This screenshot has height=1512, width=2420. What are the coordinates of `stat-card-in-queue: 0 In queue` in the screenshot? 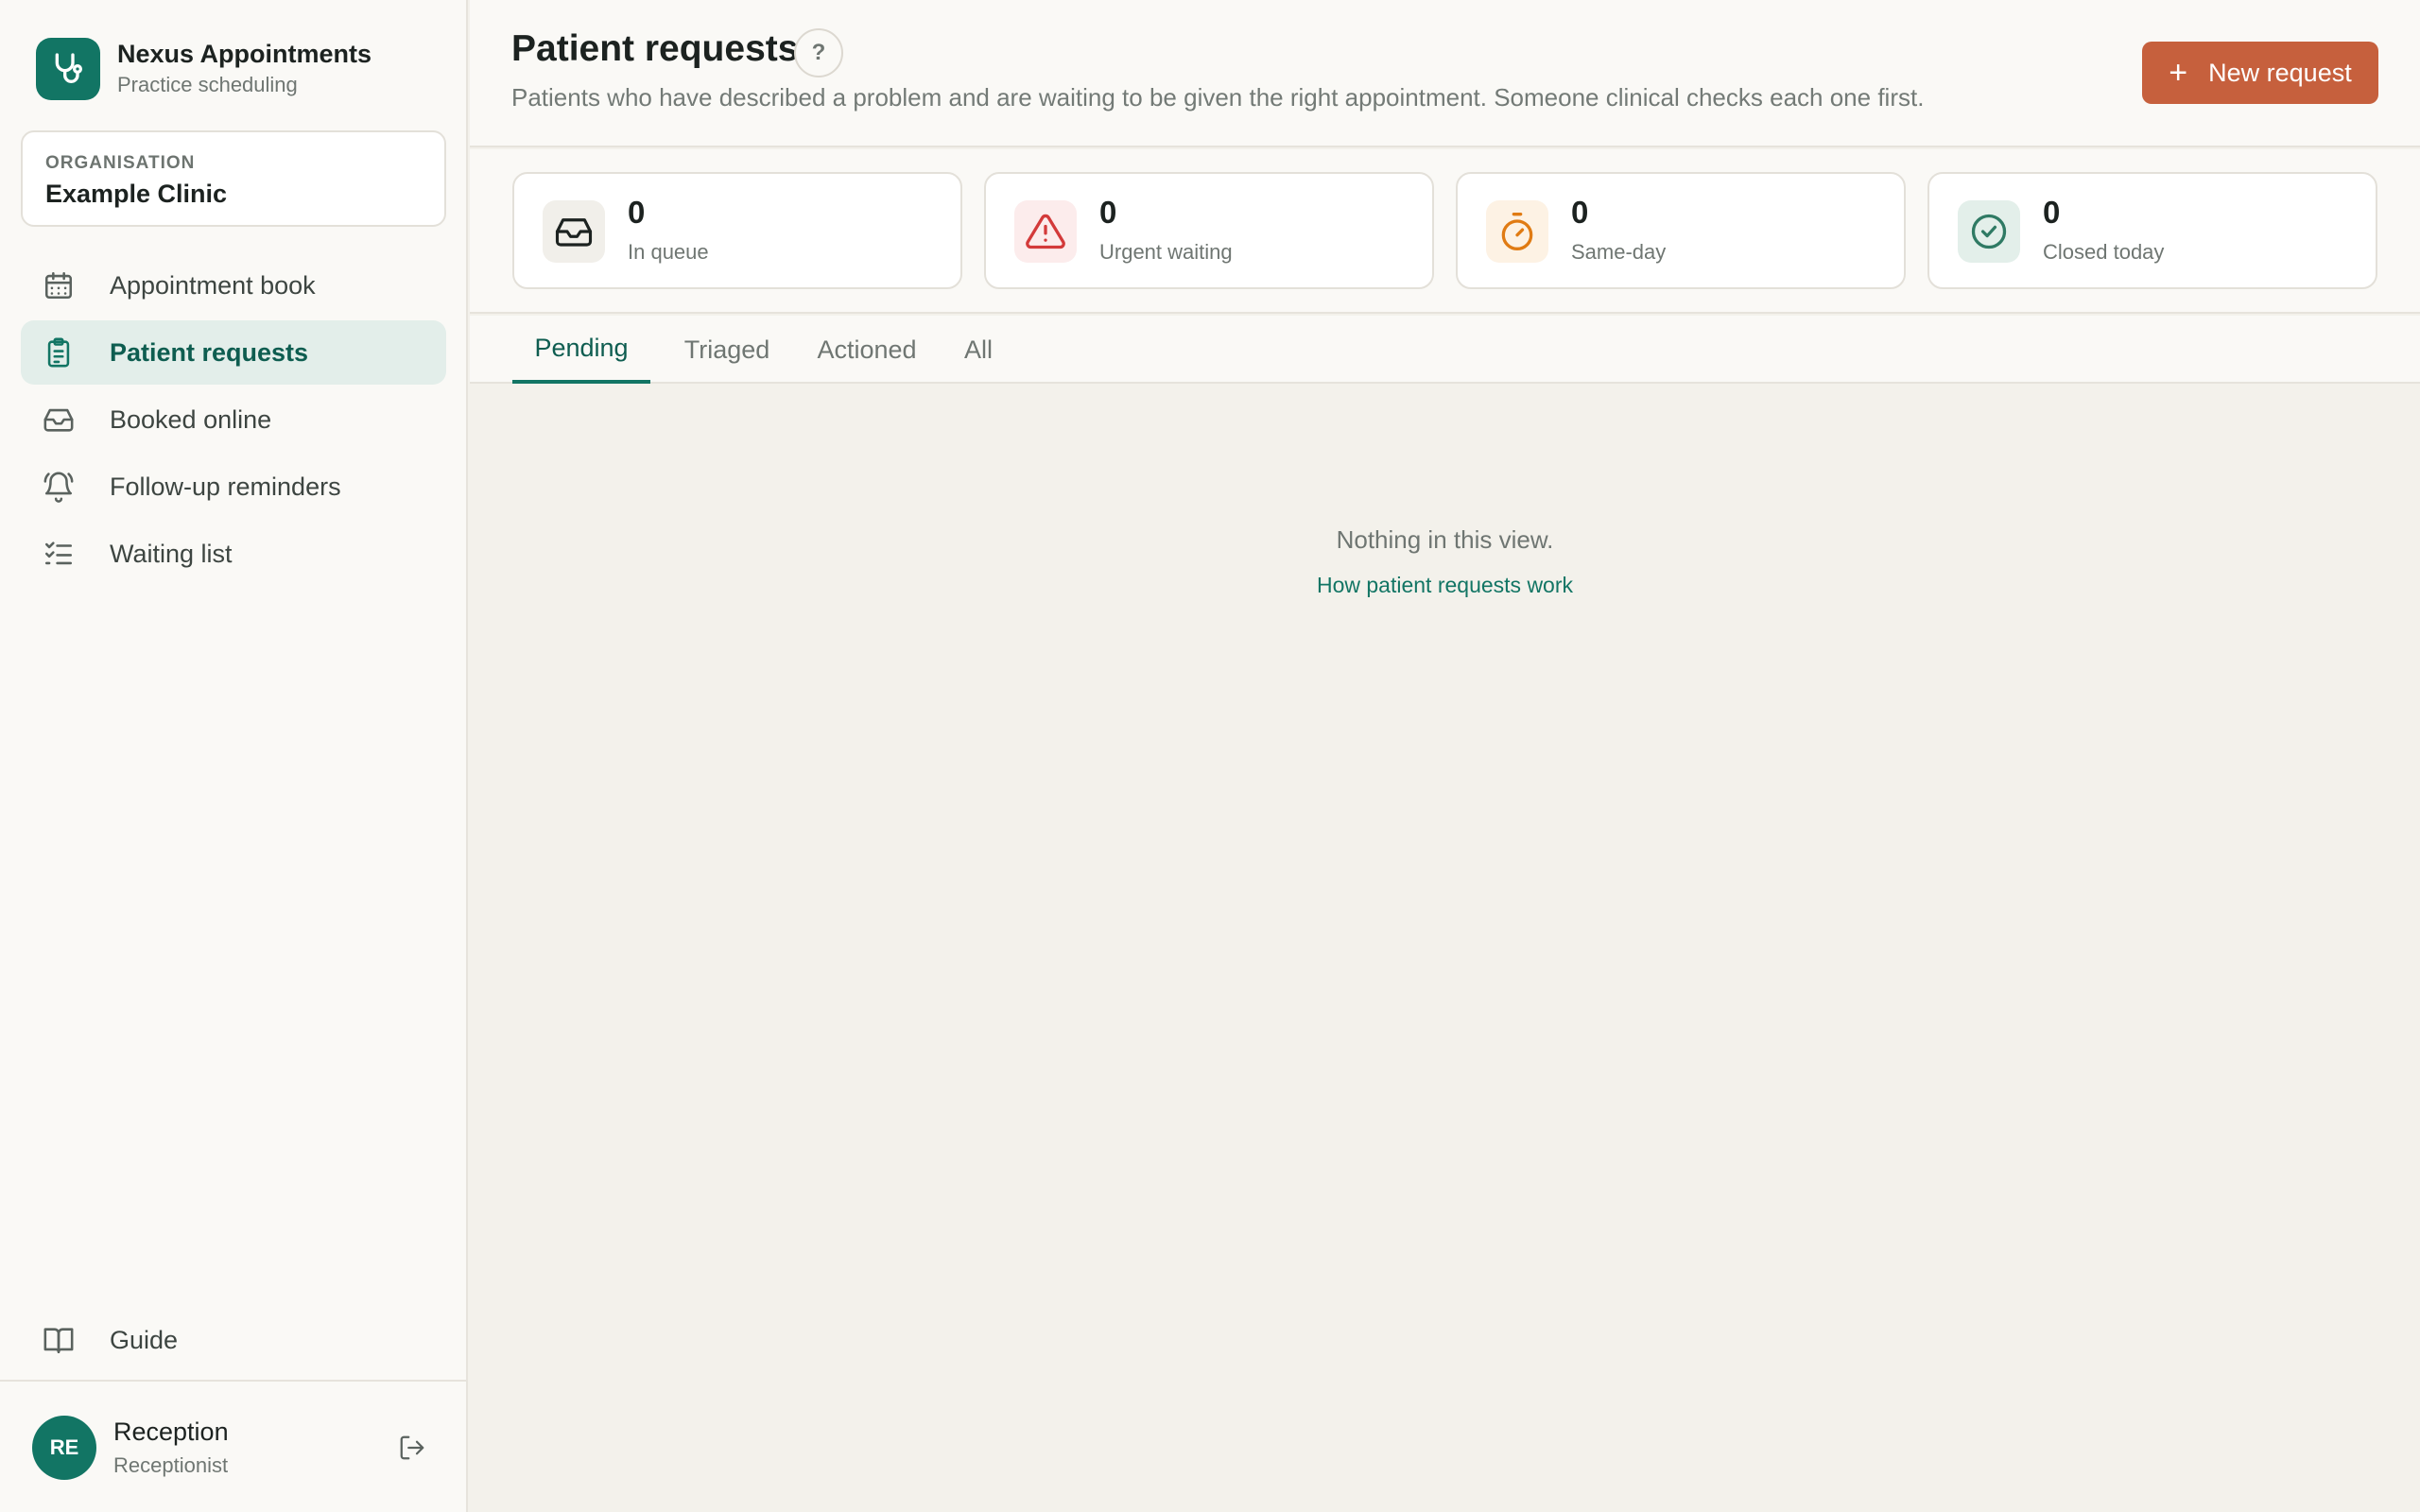 It's located at (737, 230).